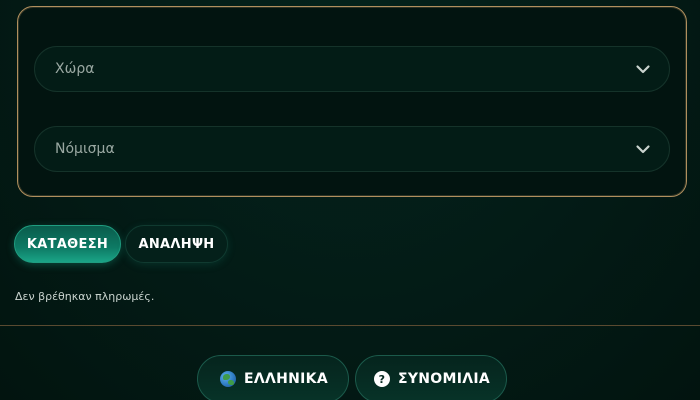 The image size is (700, 400). What do you see at coordinates (352, 149) in the screenshot?
I see `currency-select: Νόμισμα` at bounding box center [352, 149].